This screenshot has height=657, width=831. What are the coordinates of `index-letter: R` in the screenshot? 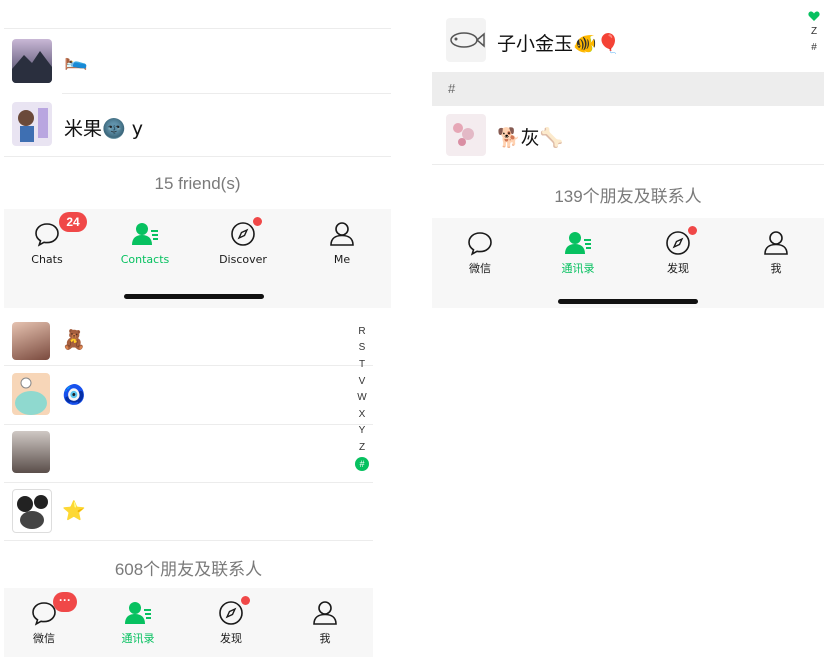 It's located at (362, 331).